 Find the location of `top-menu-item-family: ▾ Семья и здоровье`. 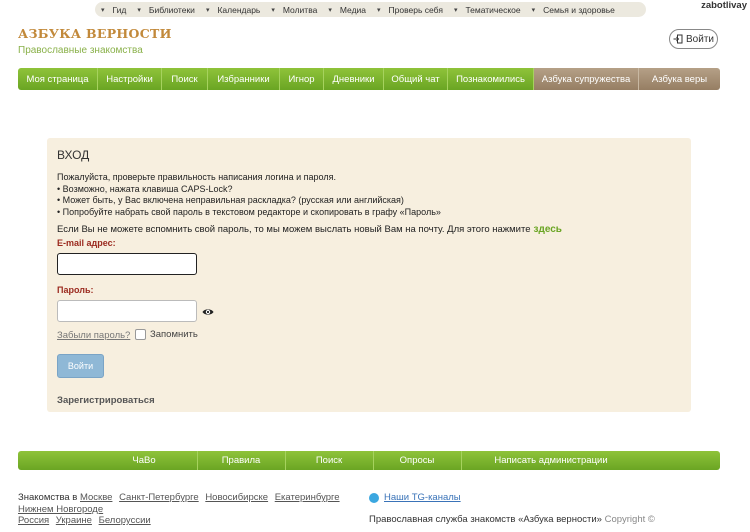

top-menu-item-family: ▾ Семья и здоровье is located at coordinates (573, 10).